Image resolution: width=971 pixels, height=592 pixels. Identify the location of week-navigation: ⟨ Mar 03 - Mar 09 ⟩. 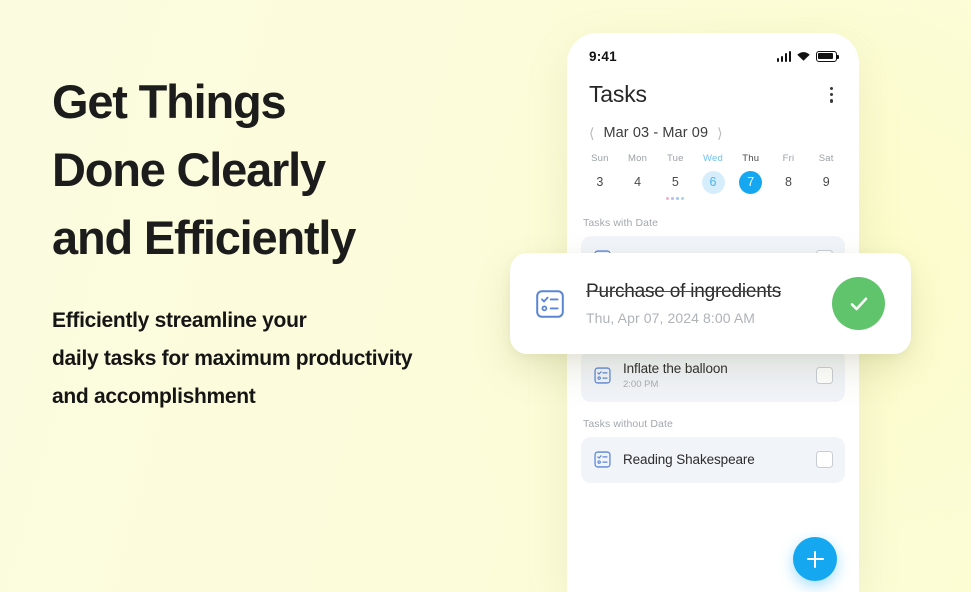
(713, 125).